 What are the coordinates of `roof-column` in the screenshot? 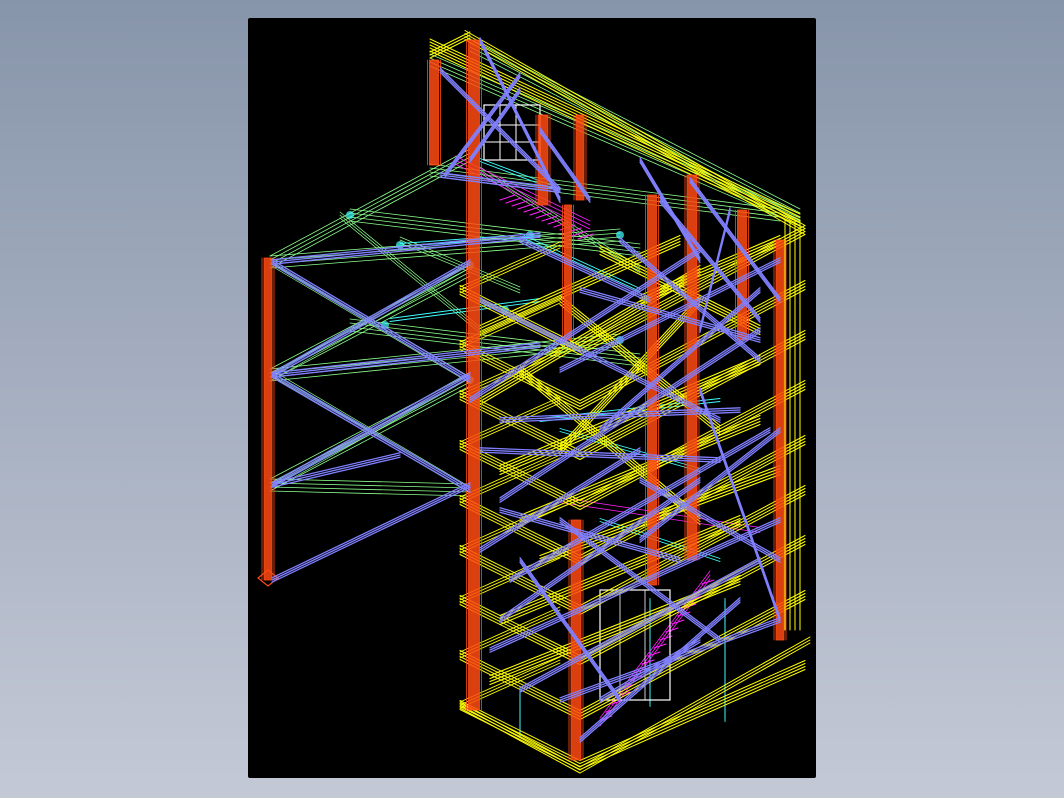 It's located at (434, 112).